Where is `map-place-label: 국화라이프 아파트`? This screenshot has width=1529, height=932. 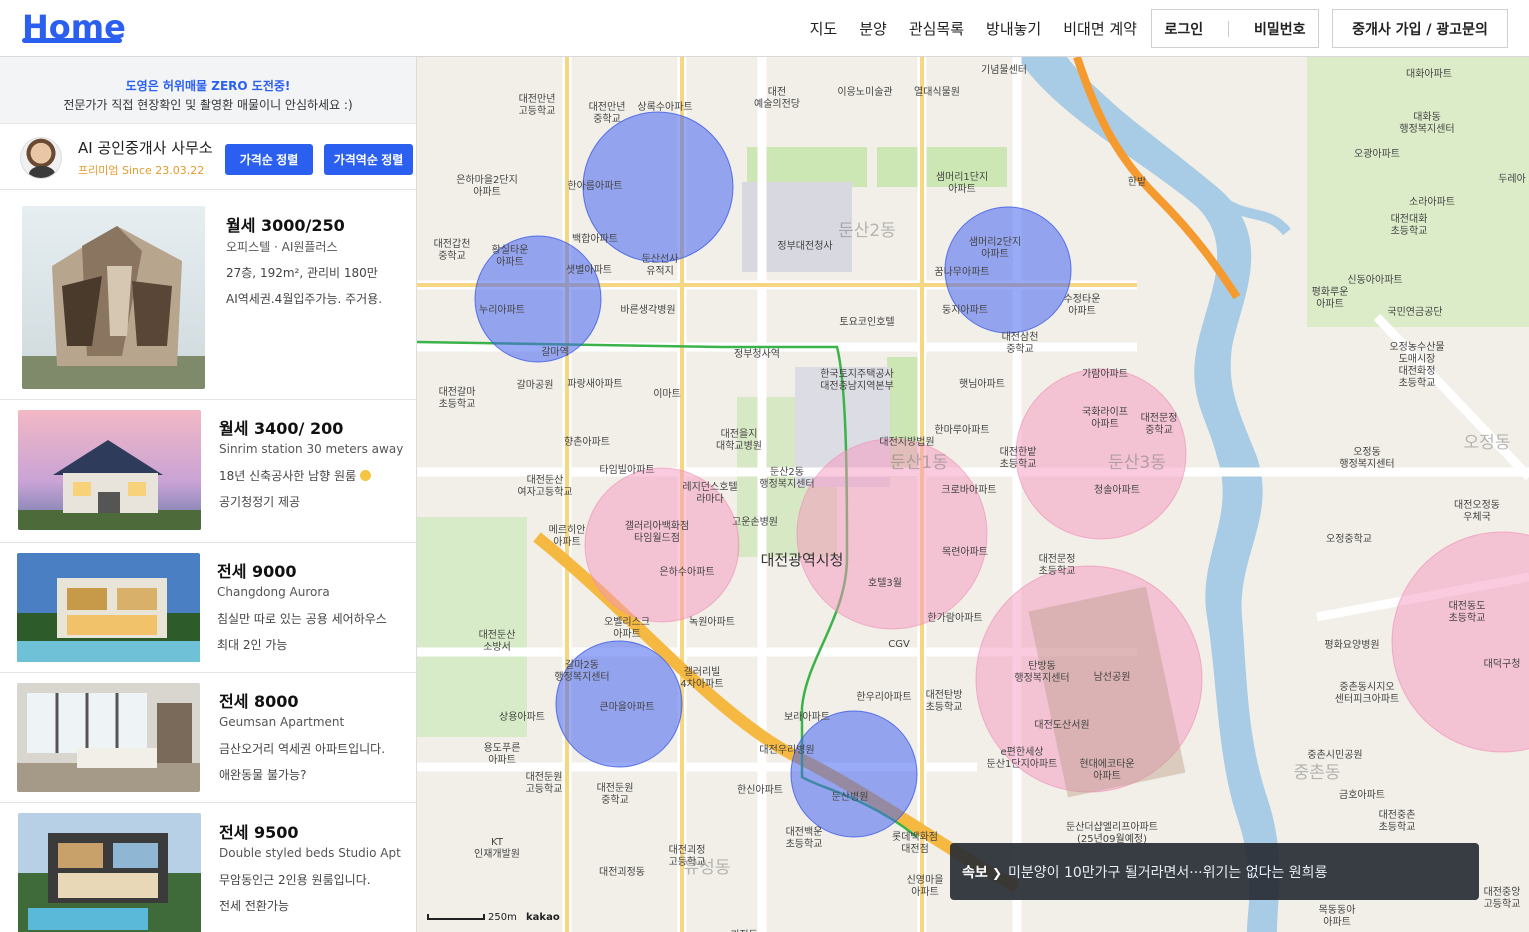 map-place-label: 국화라이프 아파트 is located at coordinates (1105, 419).